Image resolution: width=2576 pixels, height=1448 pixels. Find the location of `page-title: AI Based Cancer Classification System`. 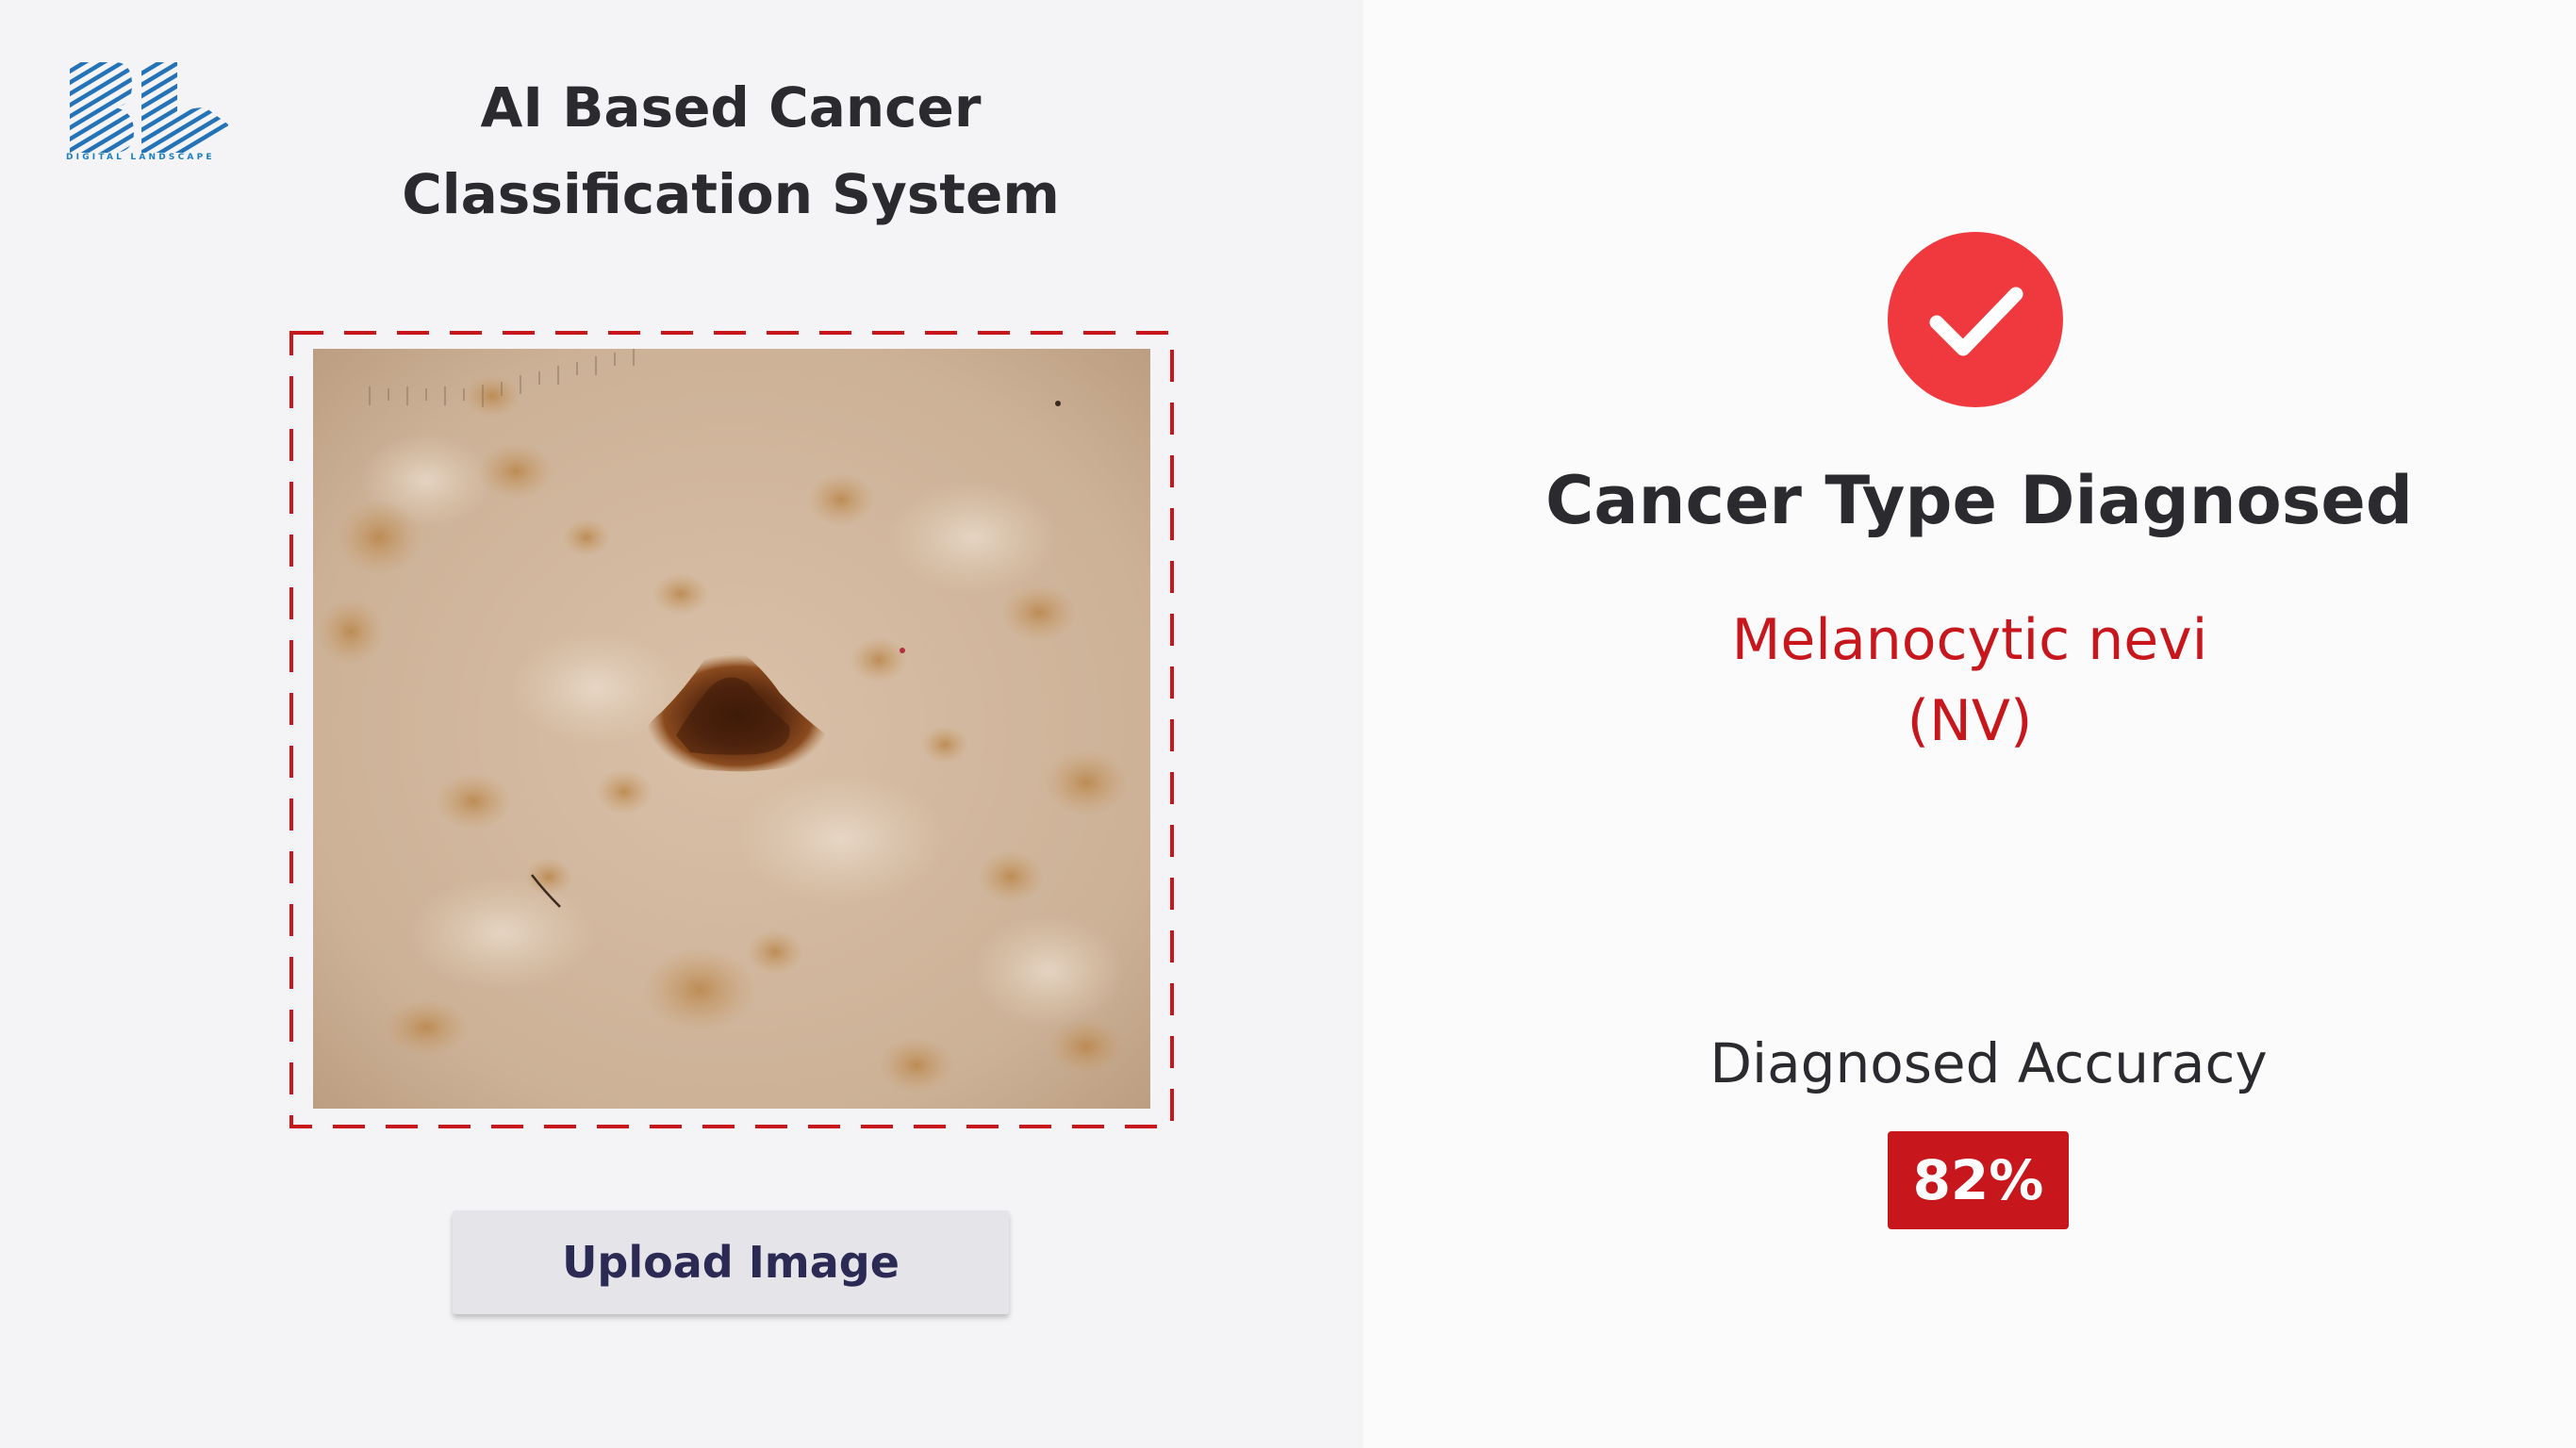

page-title: AI Based Cancer Classification System is located at coordinates (731, 151).